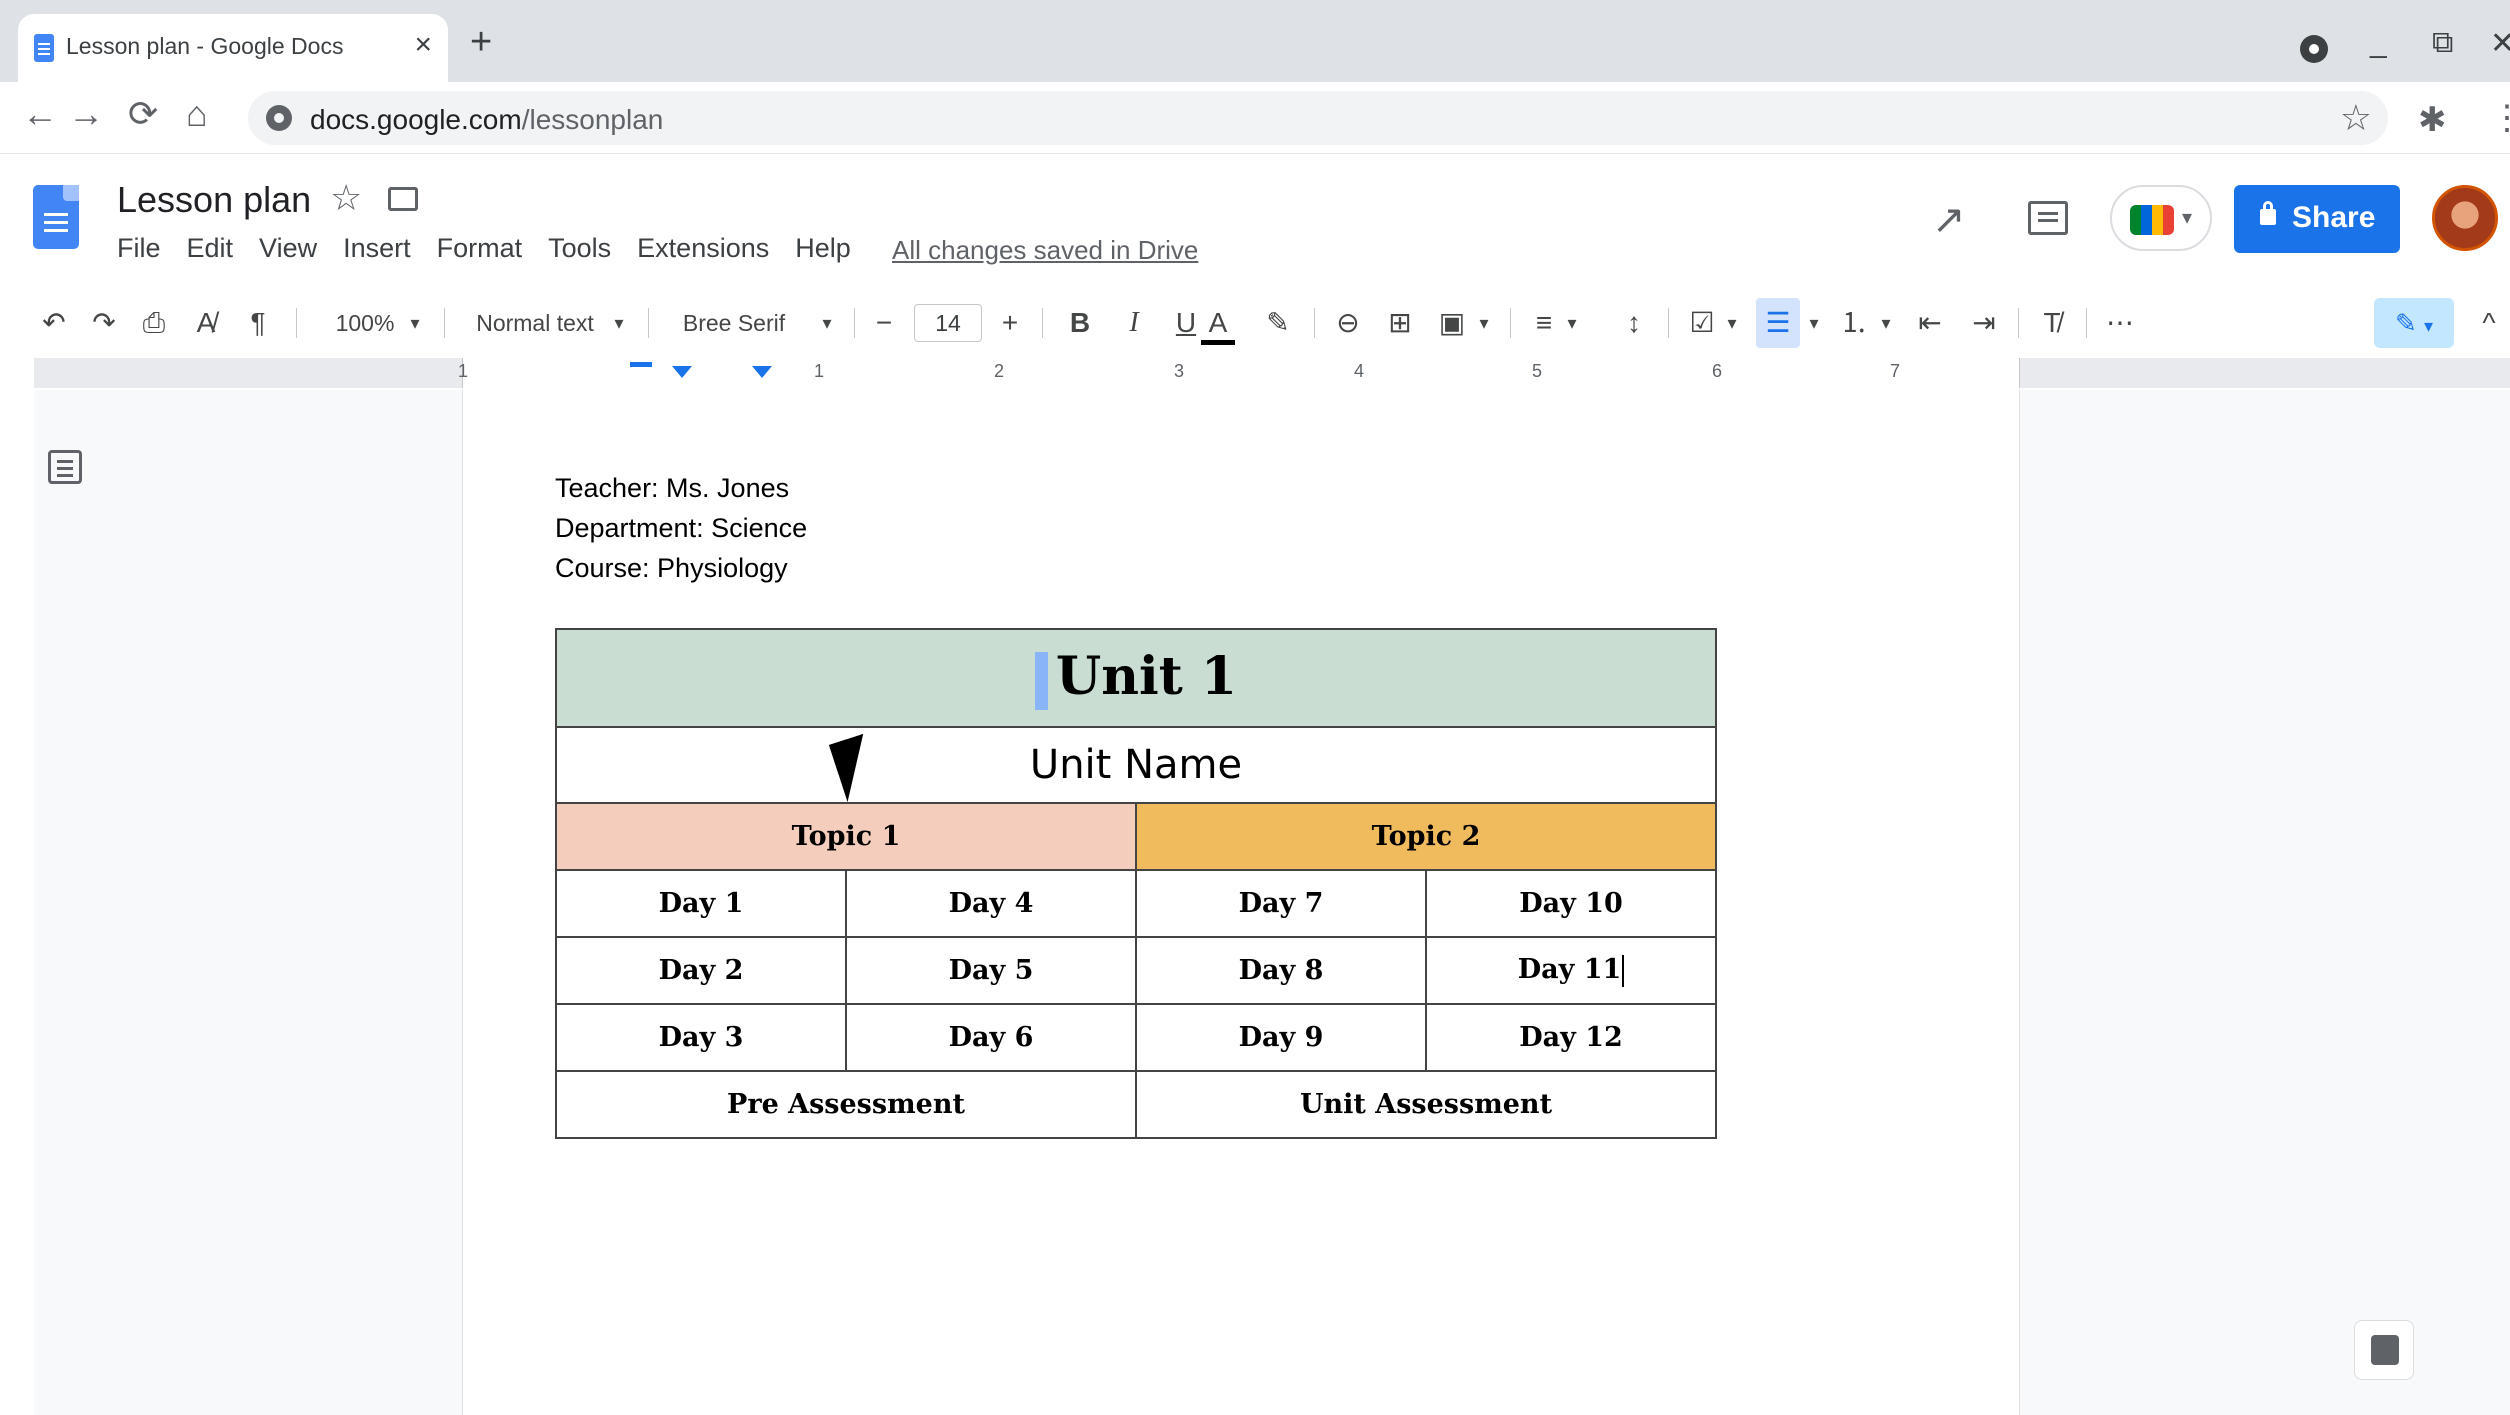 Image resolution: width=2510 pixels, height=1415 pixels. What do you see at coordinates (423, 45) in the screenshot?
I see `tab-close-icon: ×` at bounding box center [423, 45].